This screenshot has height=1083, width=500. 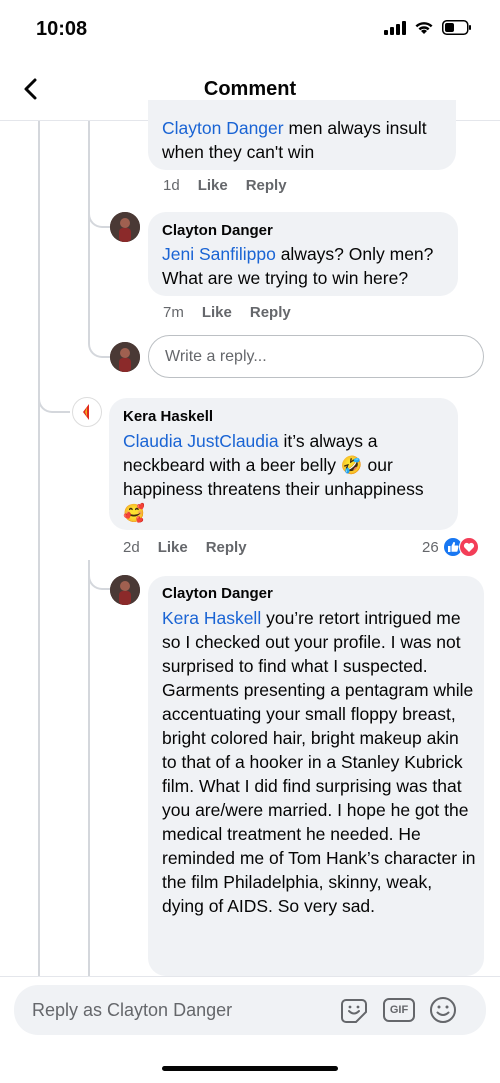 I want to click on mention-link: Clayton Danger, so click(x=223, y=128).